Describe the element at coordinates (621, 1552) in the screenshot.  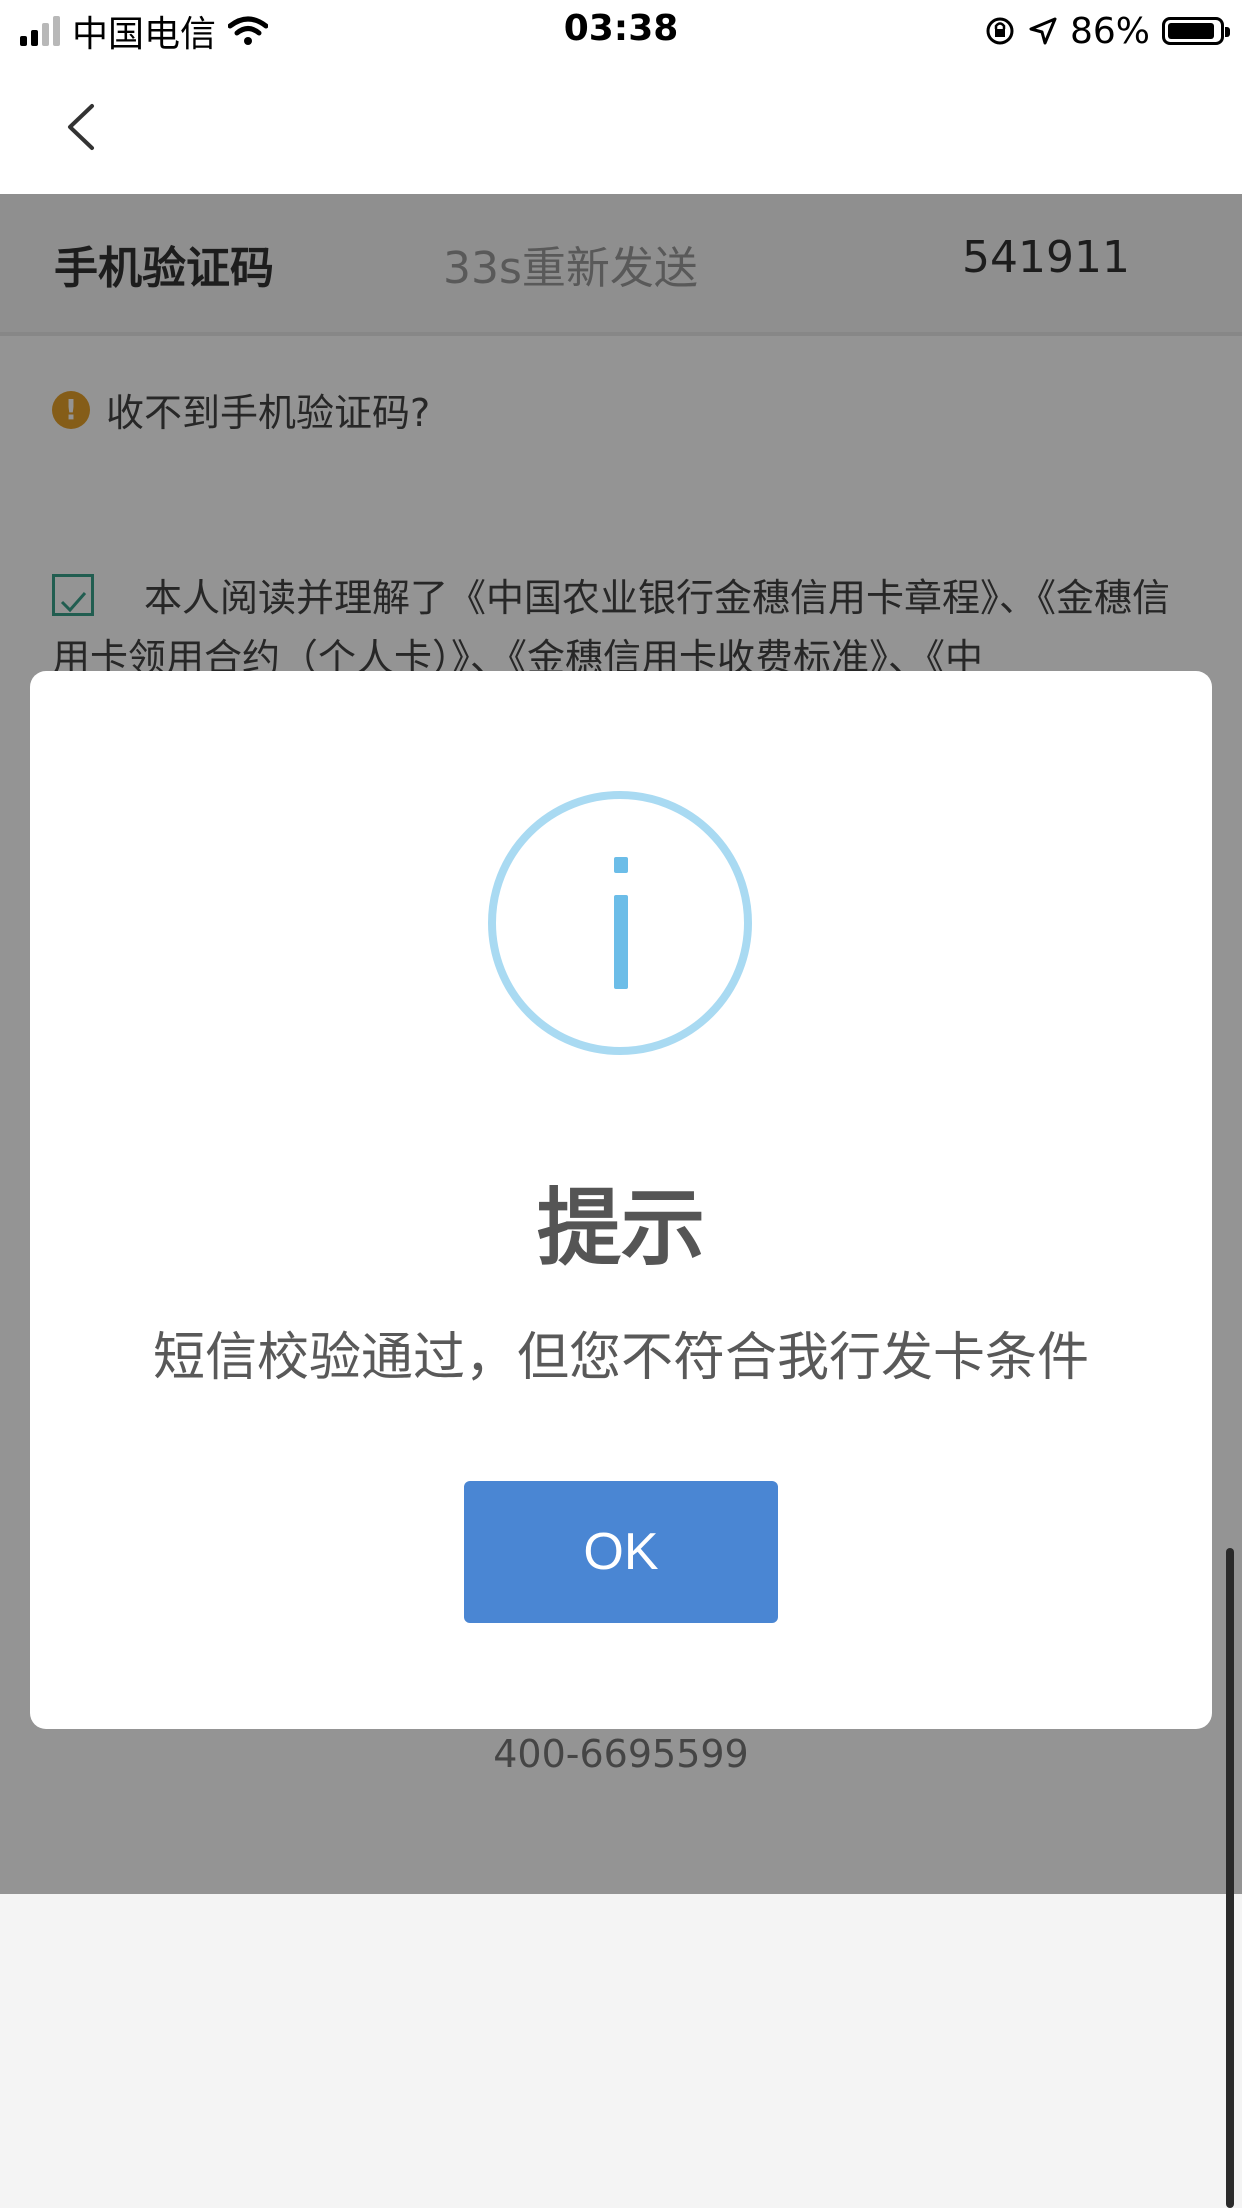
I see `ok-button: OK` at that location.